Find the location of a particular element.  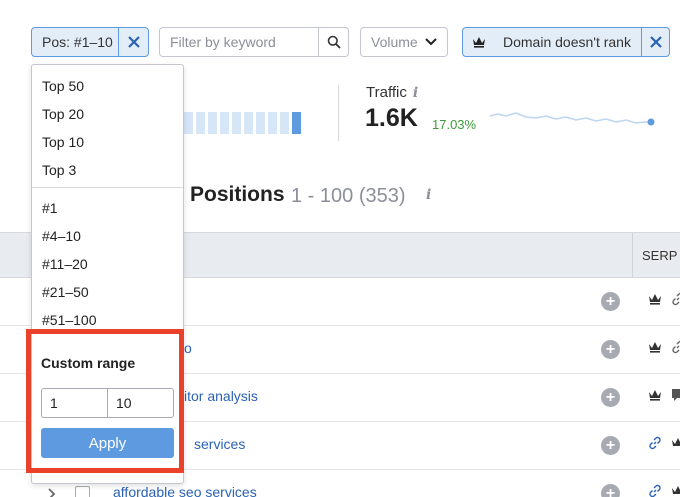

custom-range-title: Custom range is located at coordinates (88, 363).